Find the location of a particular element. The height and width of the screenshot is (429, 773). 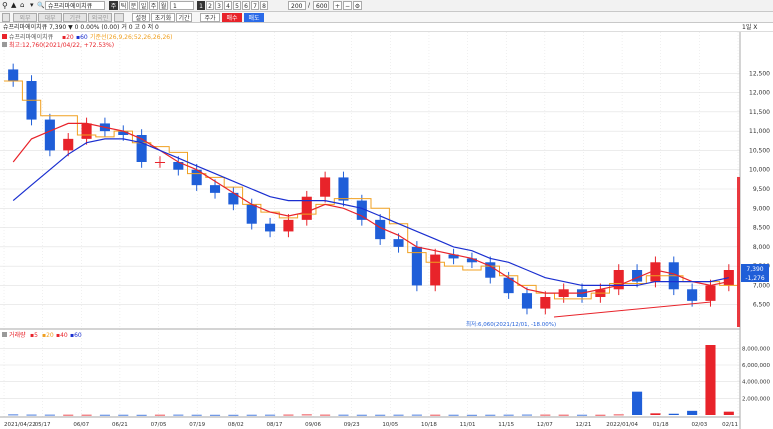

number-tab-5: 5 is located at coordinates (237, 5).